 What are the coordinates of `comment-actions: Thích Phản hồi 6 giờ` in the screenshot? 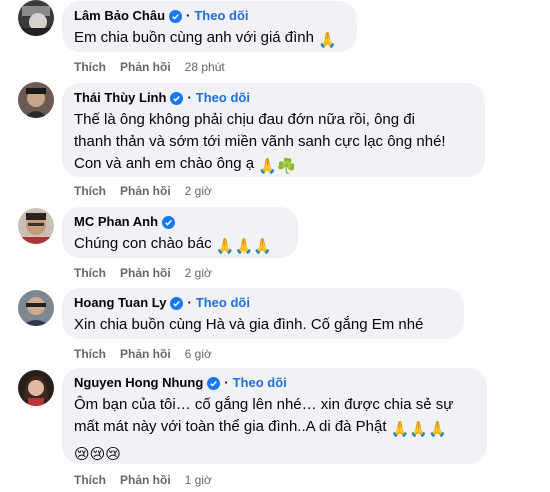 It's located at (143, 354).